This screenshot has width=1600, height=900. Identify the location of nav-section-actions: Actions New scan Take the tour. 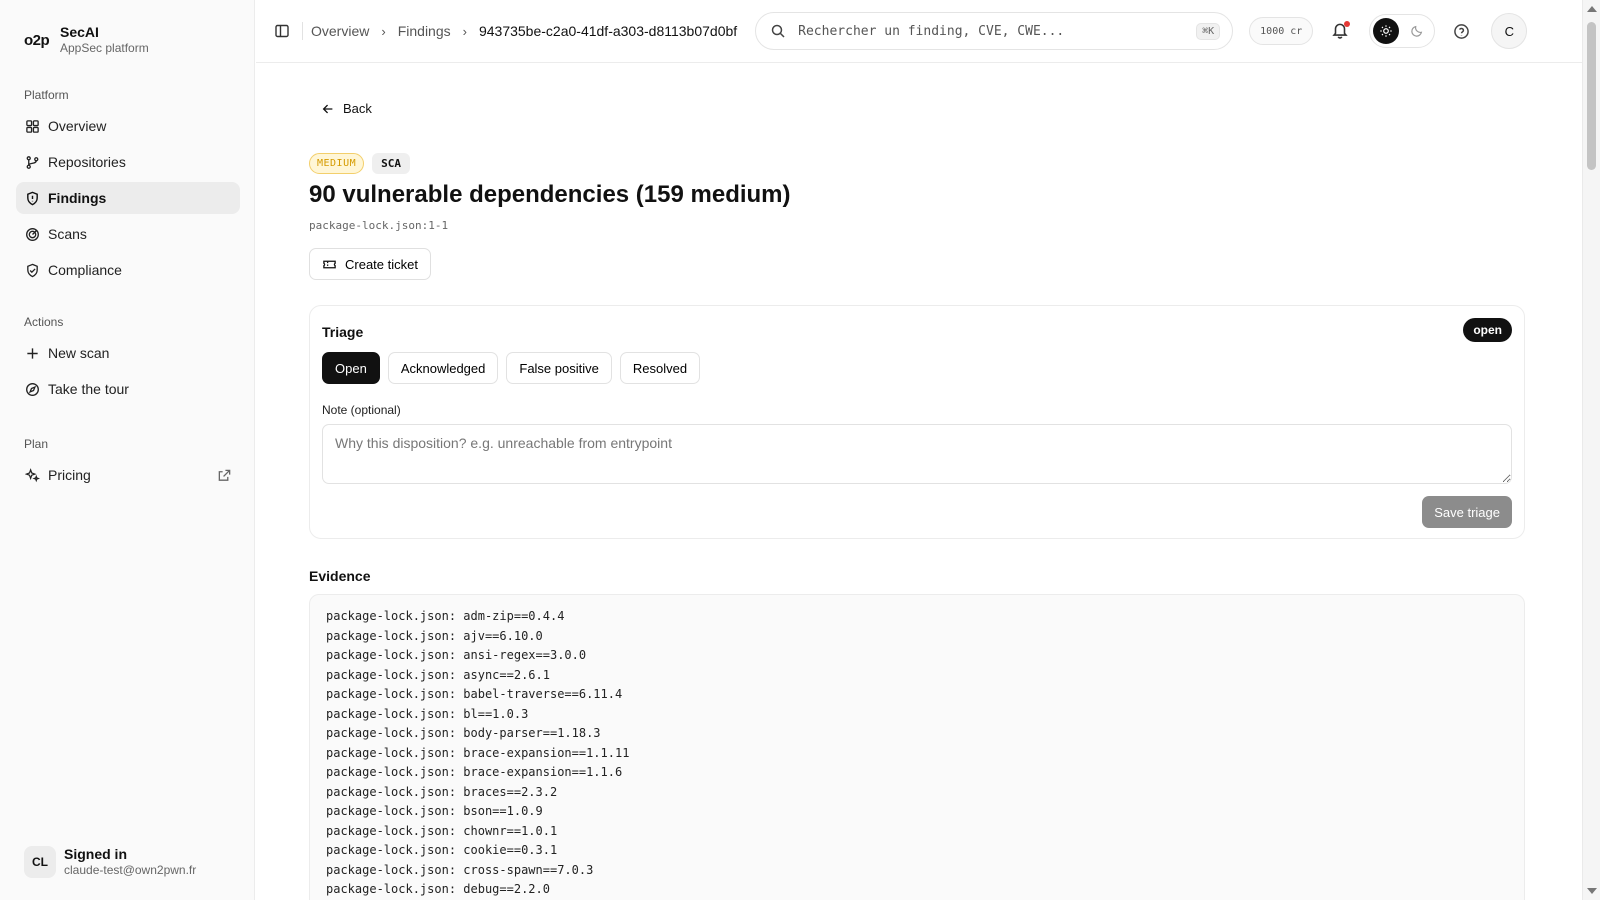
(128, 361).